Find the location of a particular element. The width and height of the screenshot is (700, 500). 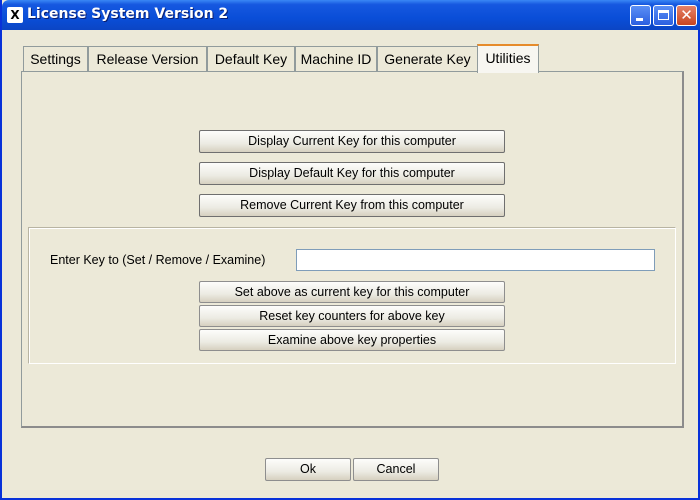

reset-key-counters-button: Reset key counters for above key is located at coordinates (352, 316).